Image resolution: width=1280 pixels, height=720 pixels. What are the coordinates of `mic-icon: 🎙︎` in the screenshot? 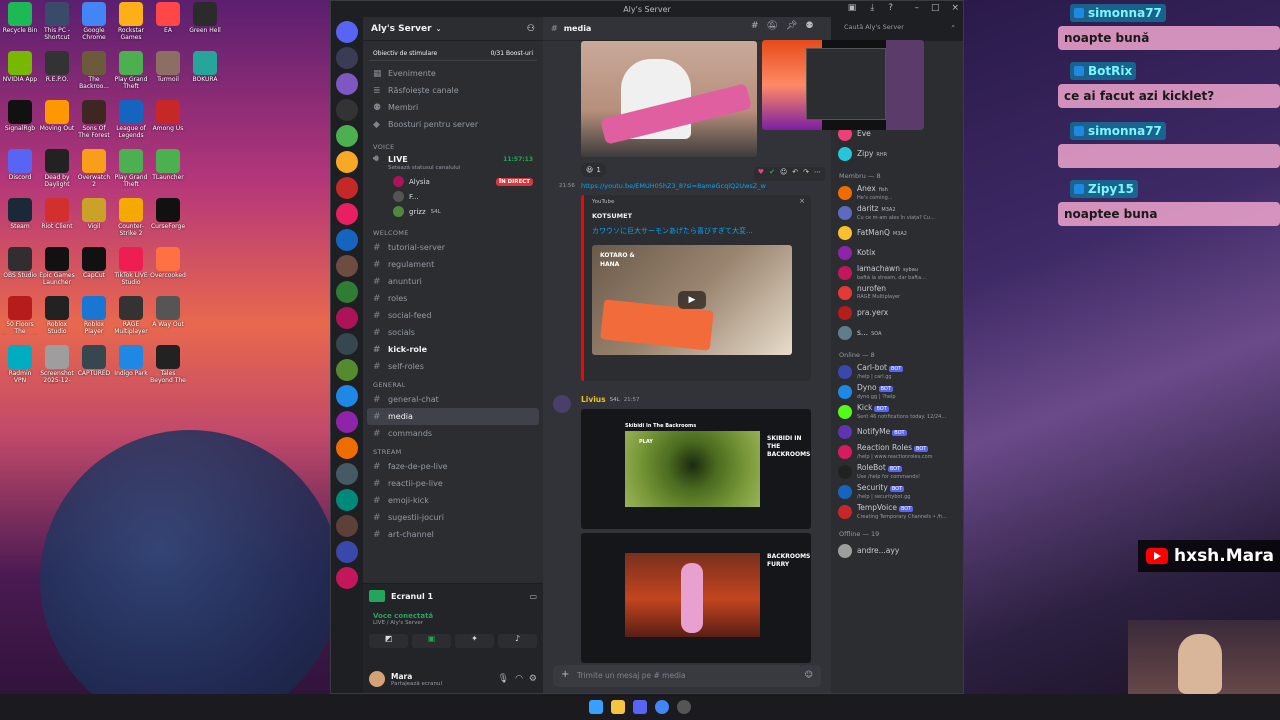 It's located at (503, 679).